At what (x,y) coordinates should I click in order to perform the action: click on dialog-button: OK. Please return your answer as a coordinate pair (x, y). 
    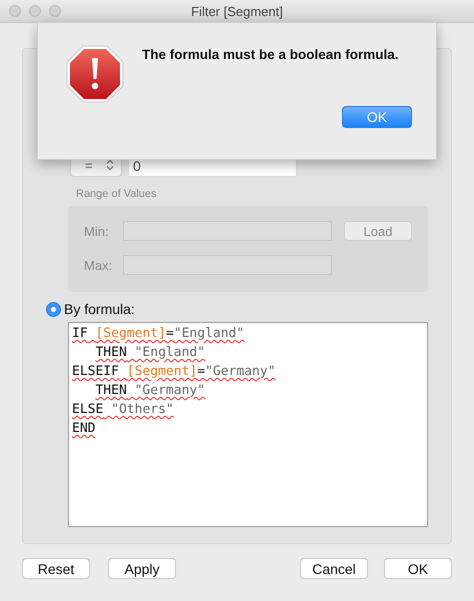
    Looking at the image, I should click on (418, 568).